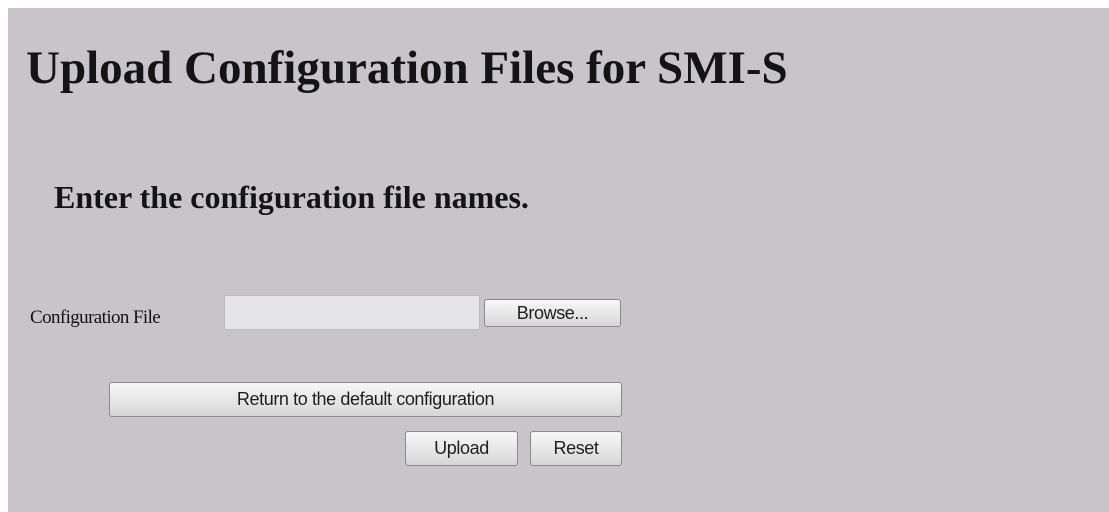 The height and width of the screenshot is (512, 1109). I want to click on configuration-file-label: Configuration File, so click(95, 317).